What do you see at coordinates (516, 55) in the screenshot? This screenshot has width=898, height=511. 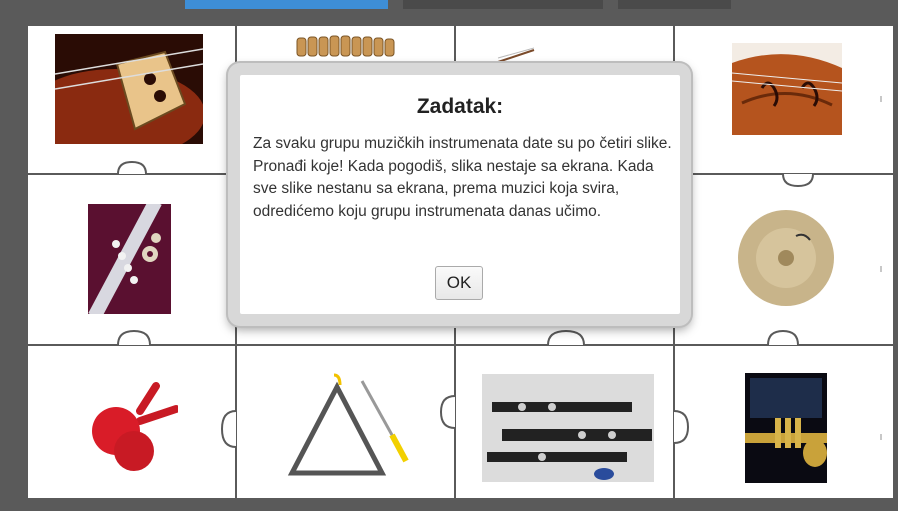 I see `bow-photo-icon` at bounding box center [516, 55].